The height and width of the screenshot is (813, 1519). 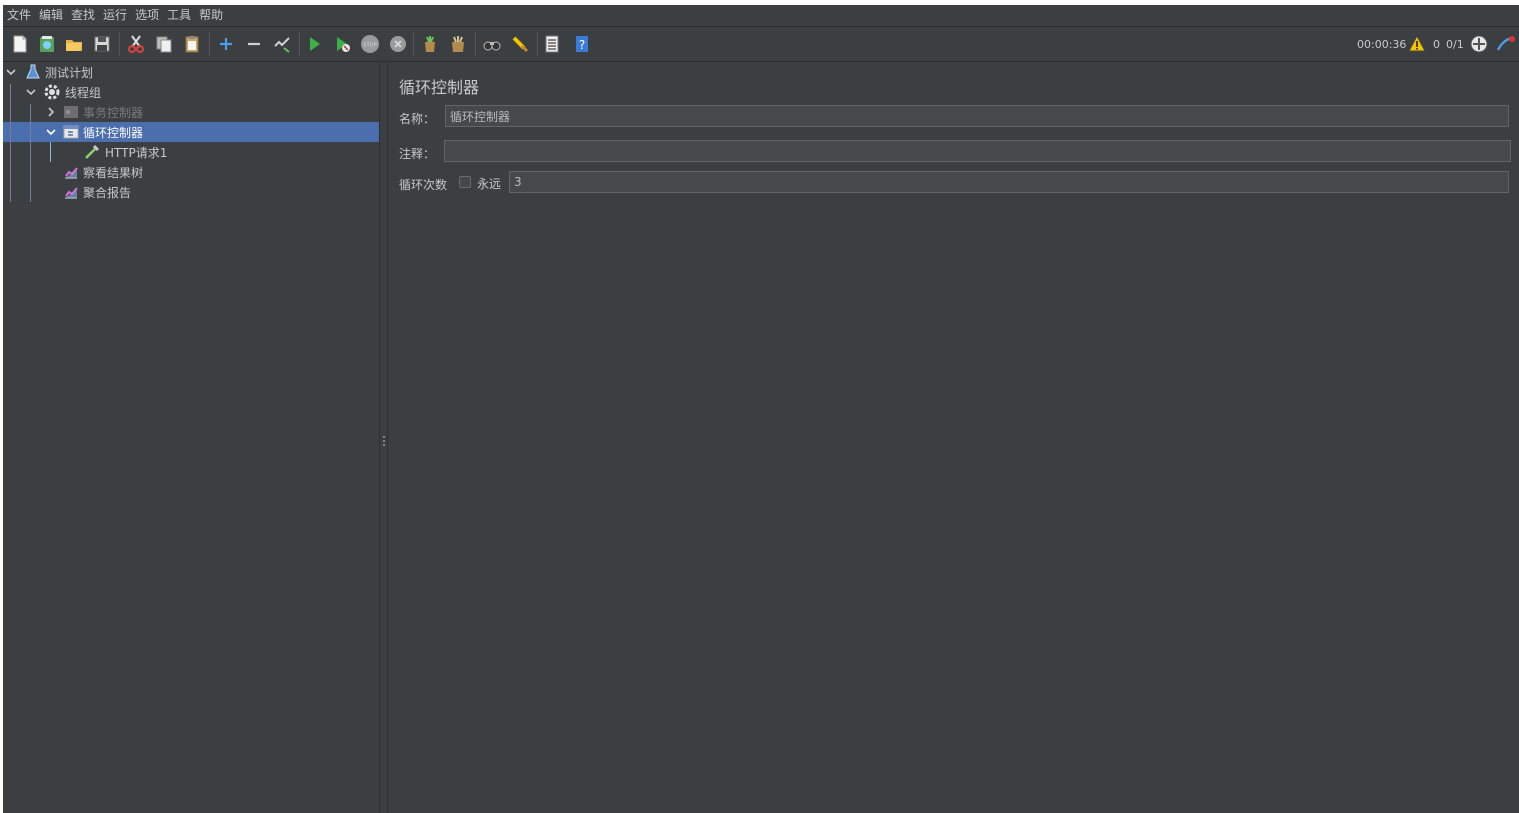 I want to click on svg-text: STOP, so click(x=369, y=46).